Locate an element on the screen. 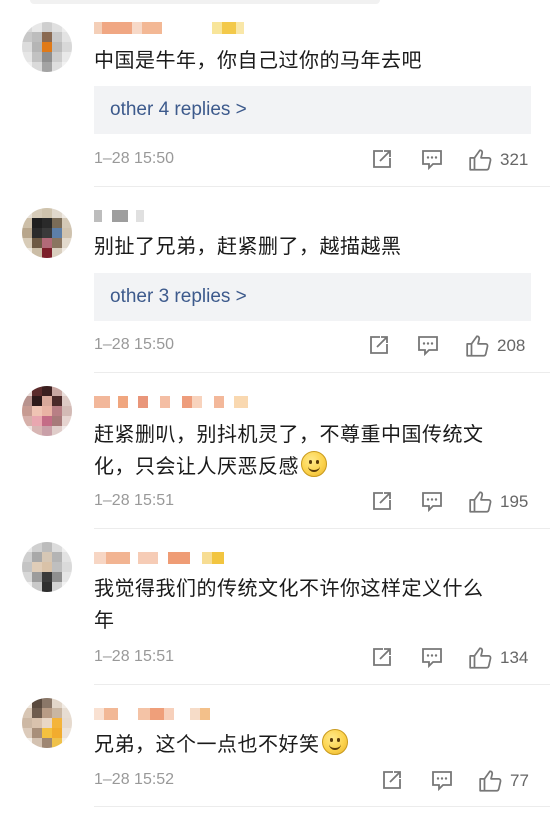  comment-text: 兄弟，这个一点也不好笑 is located at coordinates (314, 744).